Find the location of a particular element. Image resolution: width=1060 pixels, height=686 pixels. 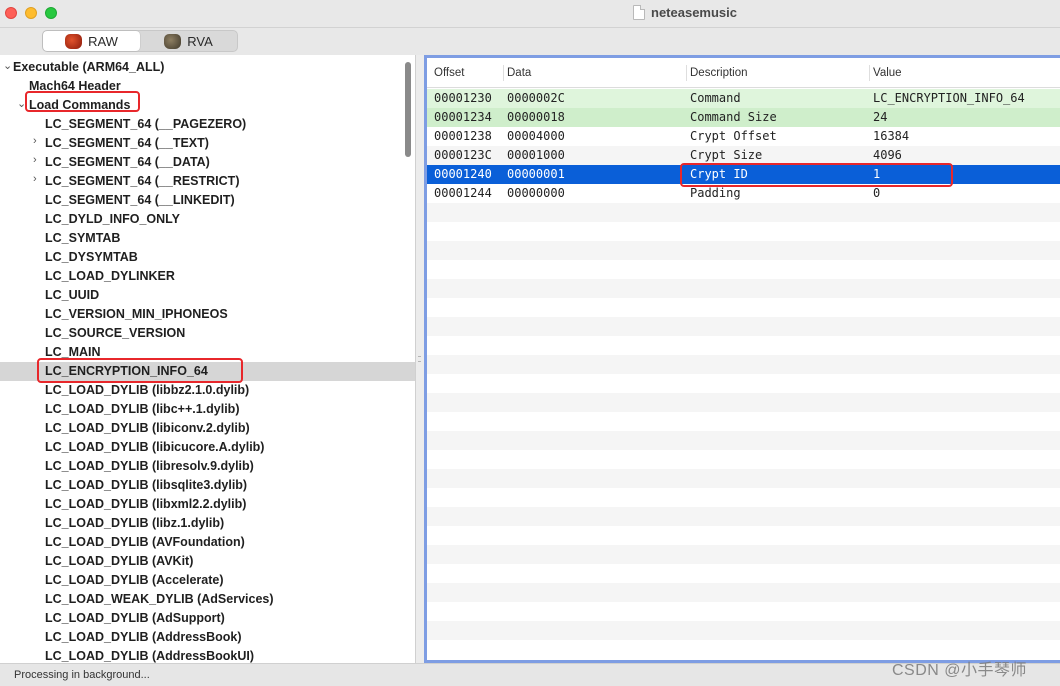

column-header-description: Description is located at coordinates (719, 73).